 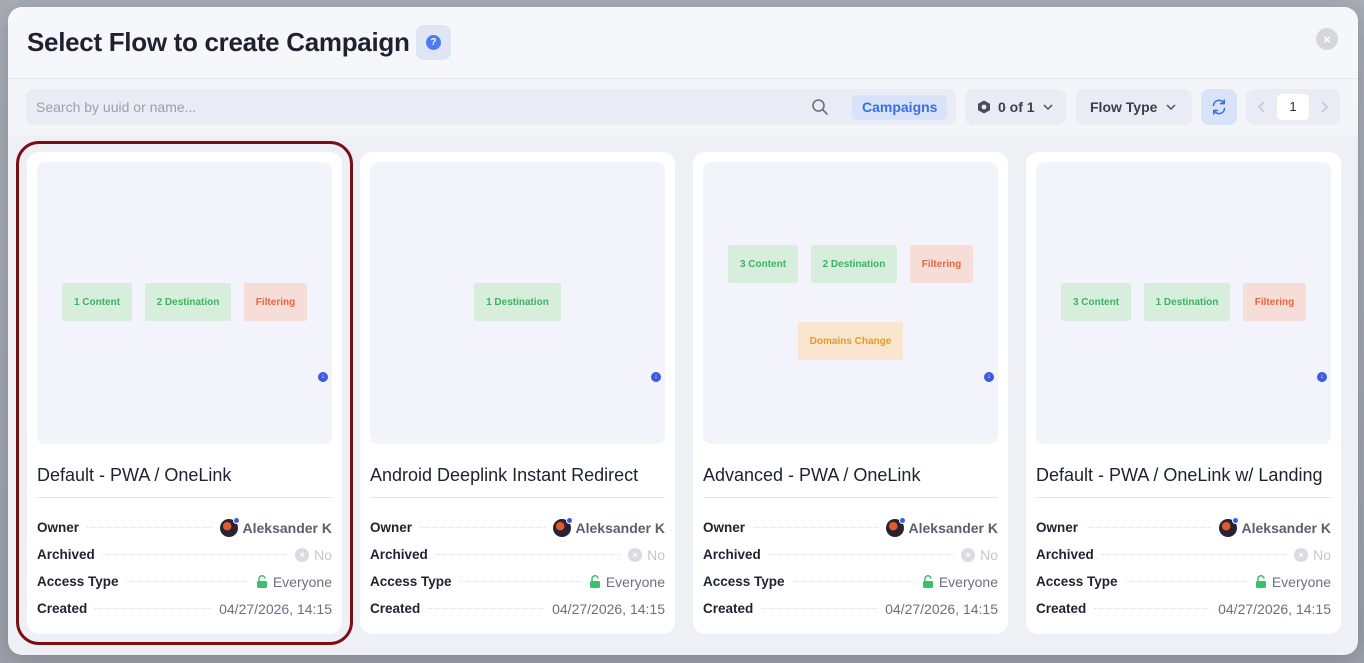 What do you see at coordinates (820, 107) in the screenshot?
I see `search-icon` at bounding box center [820, 107].